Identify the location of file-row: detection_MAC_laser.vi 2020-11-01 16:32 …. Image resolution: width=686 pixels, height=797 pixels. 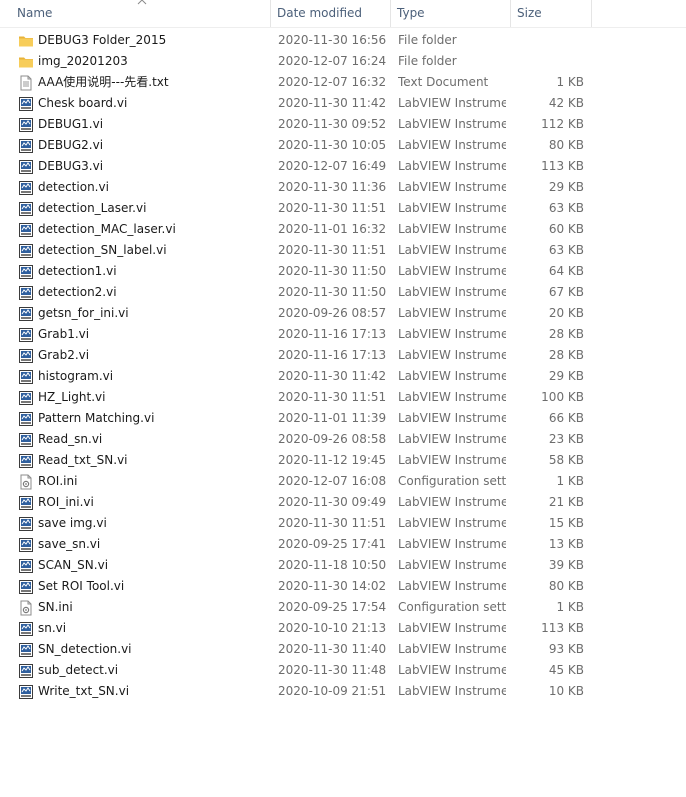
(343, 229).